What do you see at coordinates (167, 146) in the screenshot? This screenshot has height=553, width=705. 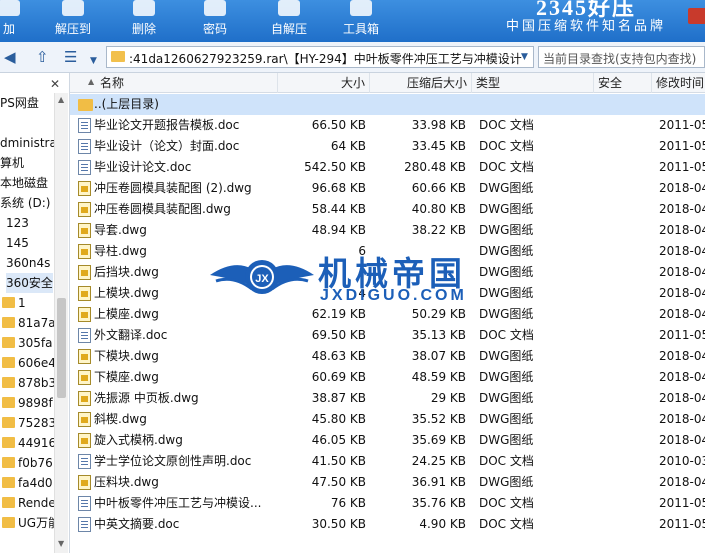 I see `file-name: 毕业设计（论文）封面.doc` at bounding box center [167, 146].